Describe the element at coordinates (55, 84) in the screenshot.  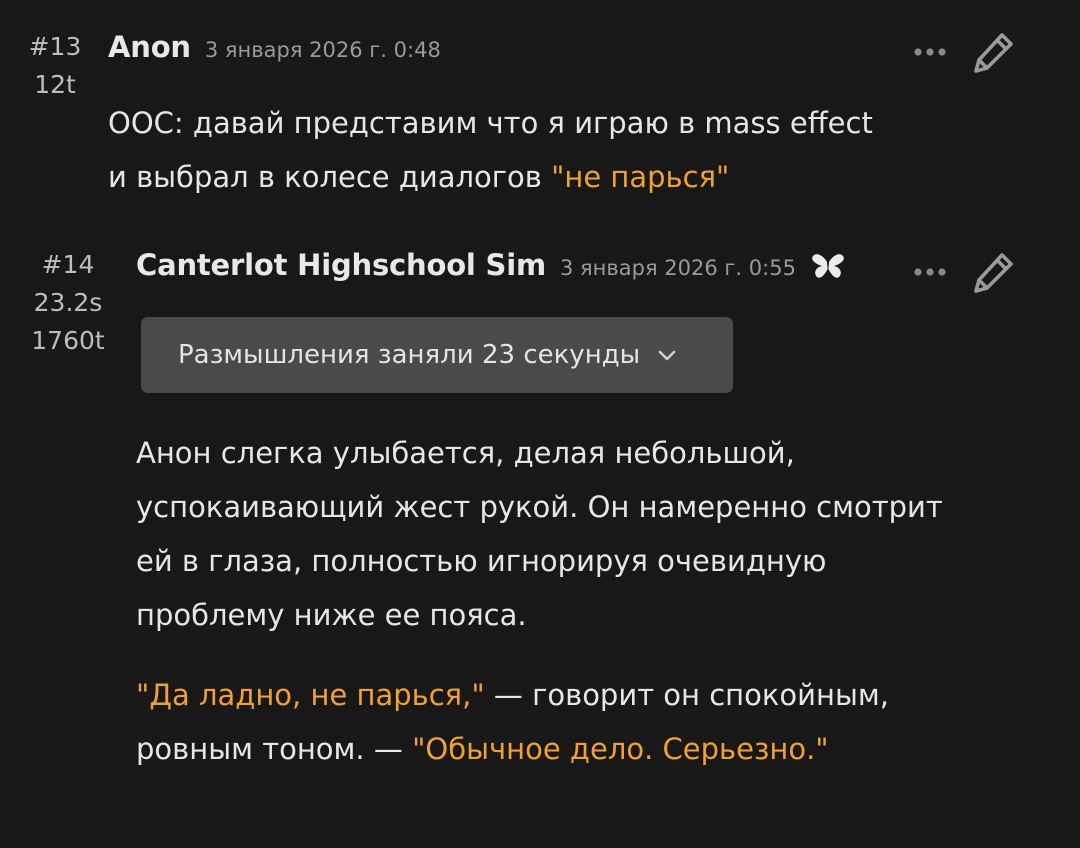
I see `token-count: 12t` at that location.